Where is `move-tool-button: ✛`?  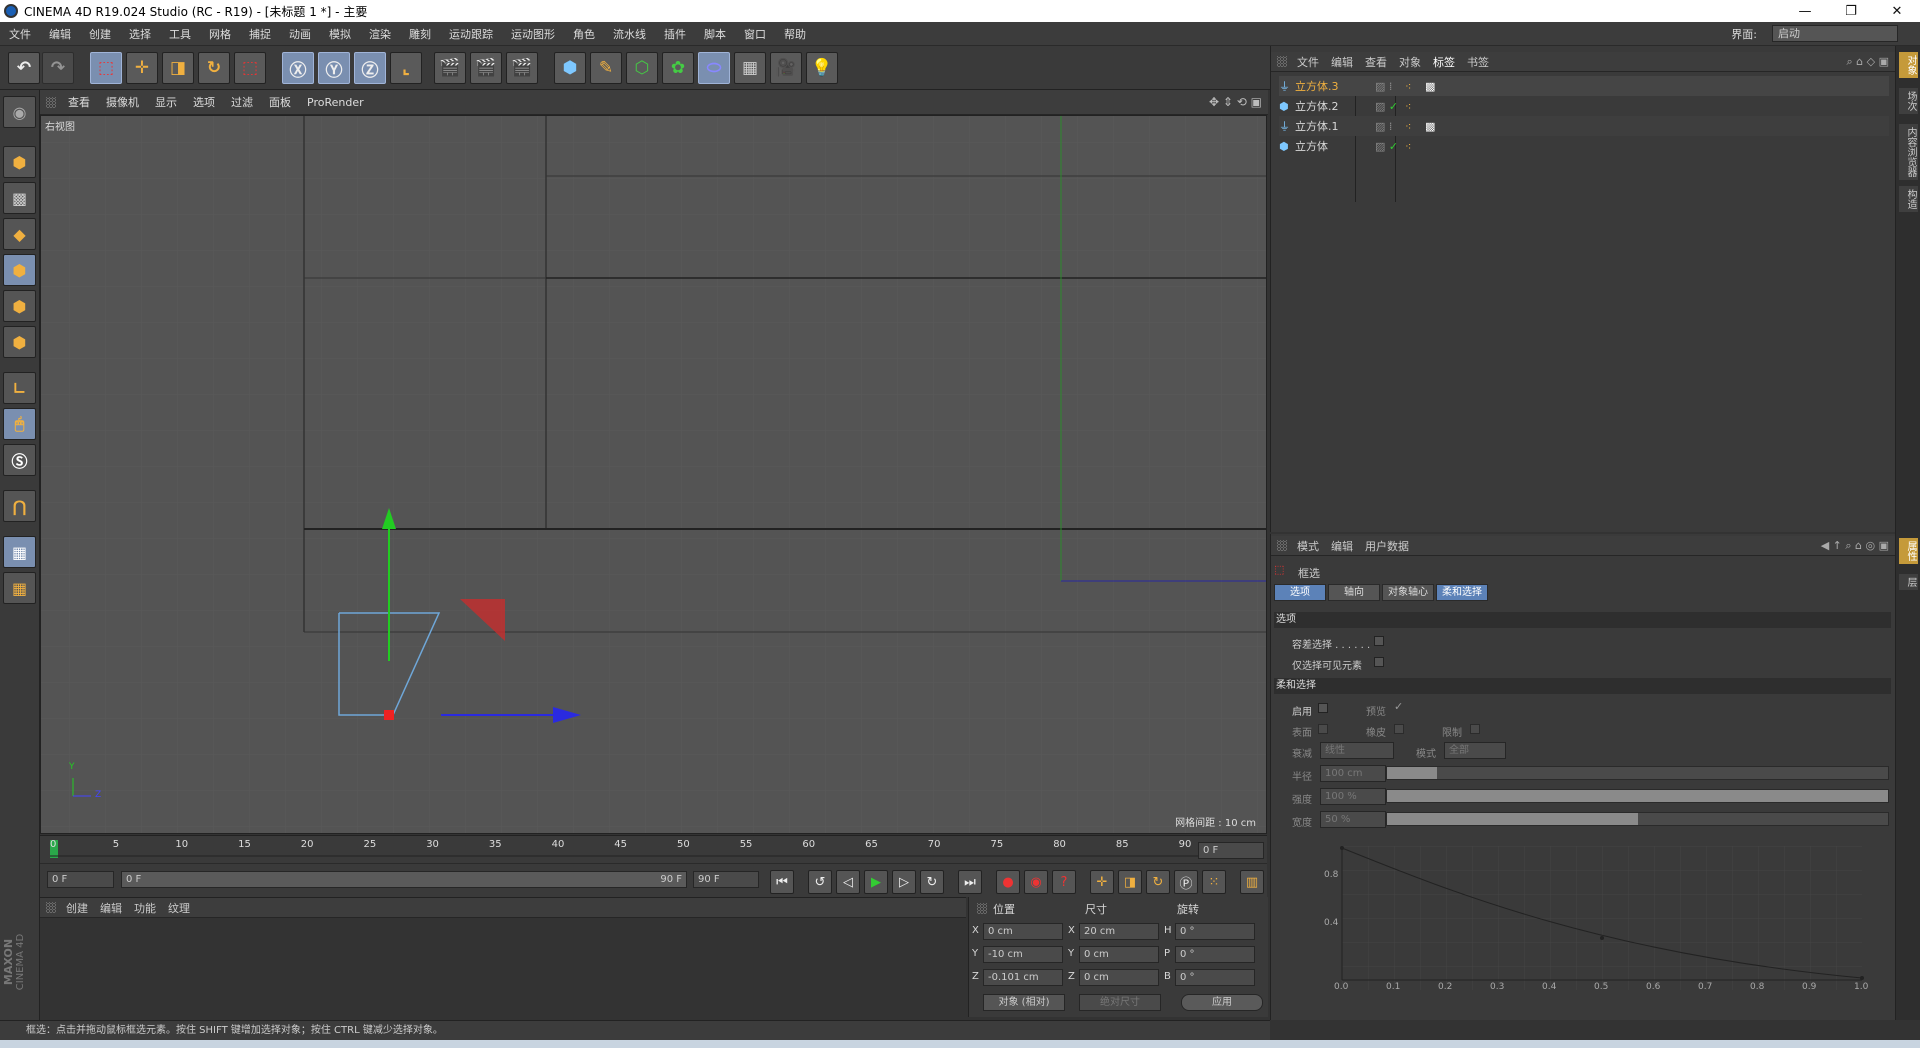
move-tool-button: ✛ is located at coordinates (142, 68).